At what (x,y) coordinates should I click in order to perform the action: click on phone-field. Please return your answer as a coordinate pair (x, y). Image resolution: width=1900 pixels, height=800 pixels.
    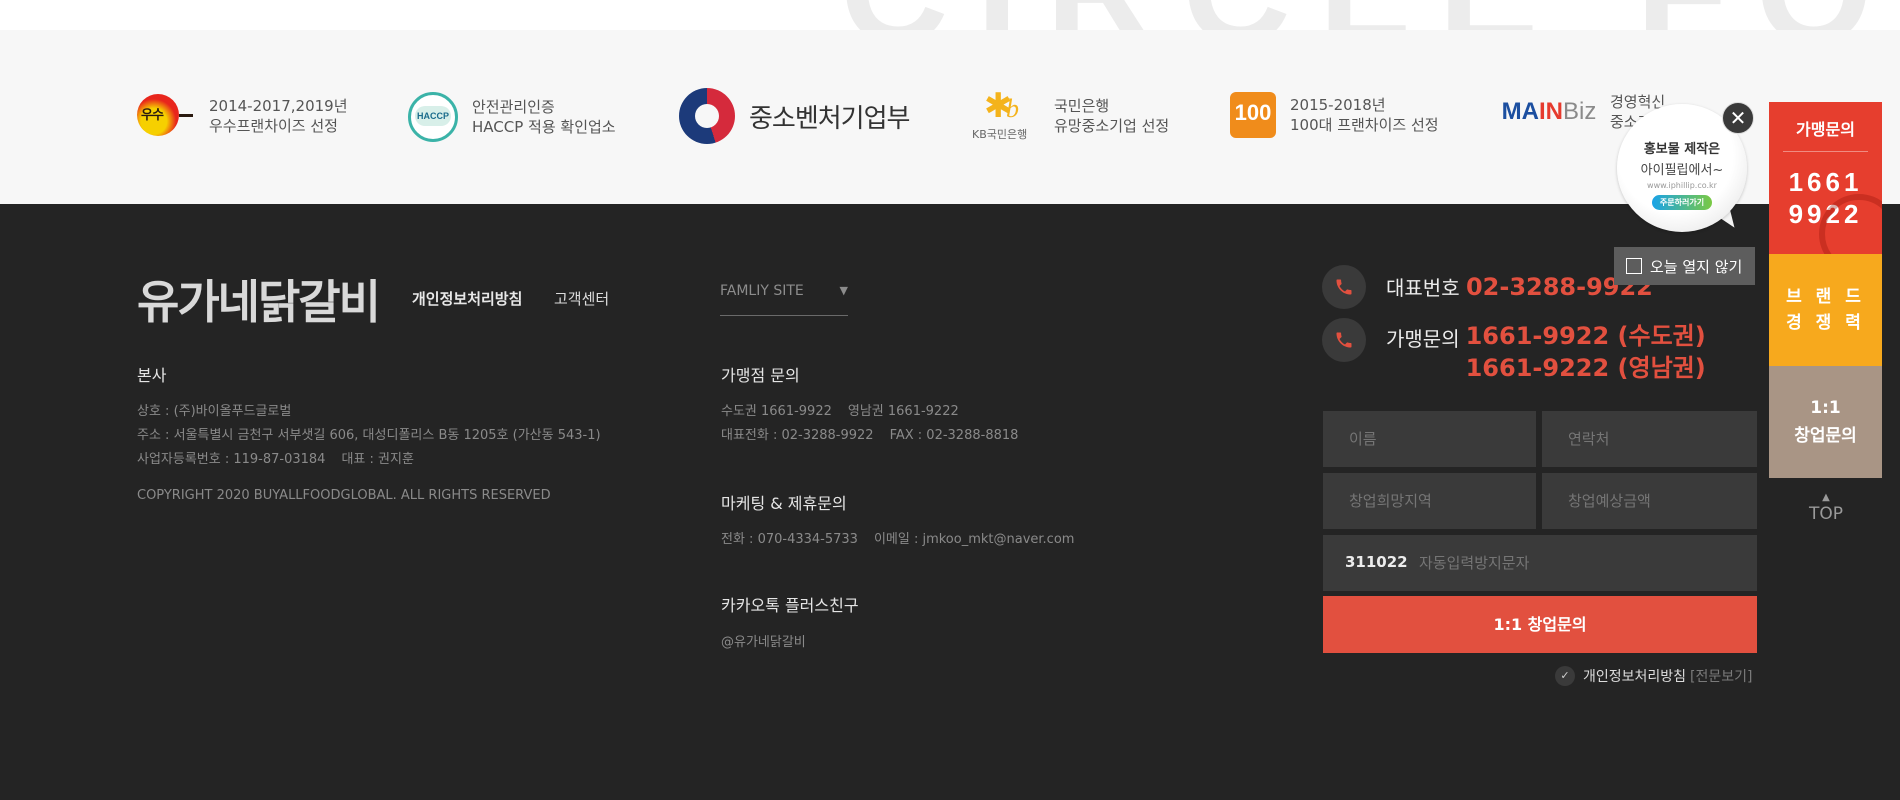
    Looking at the image, I should click on (1649, 439).